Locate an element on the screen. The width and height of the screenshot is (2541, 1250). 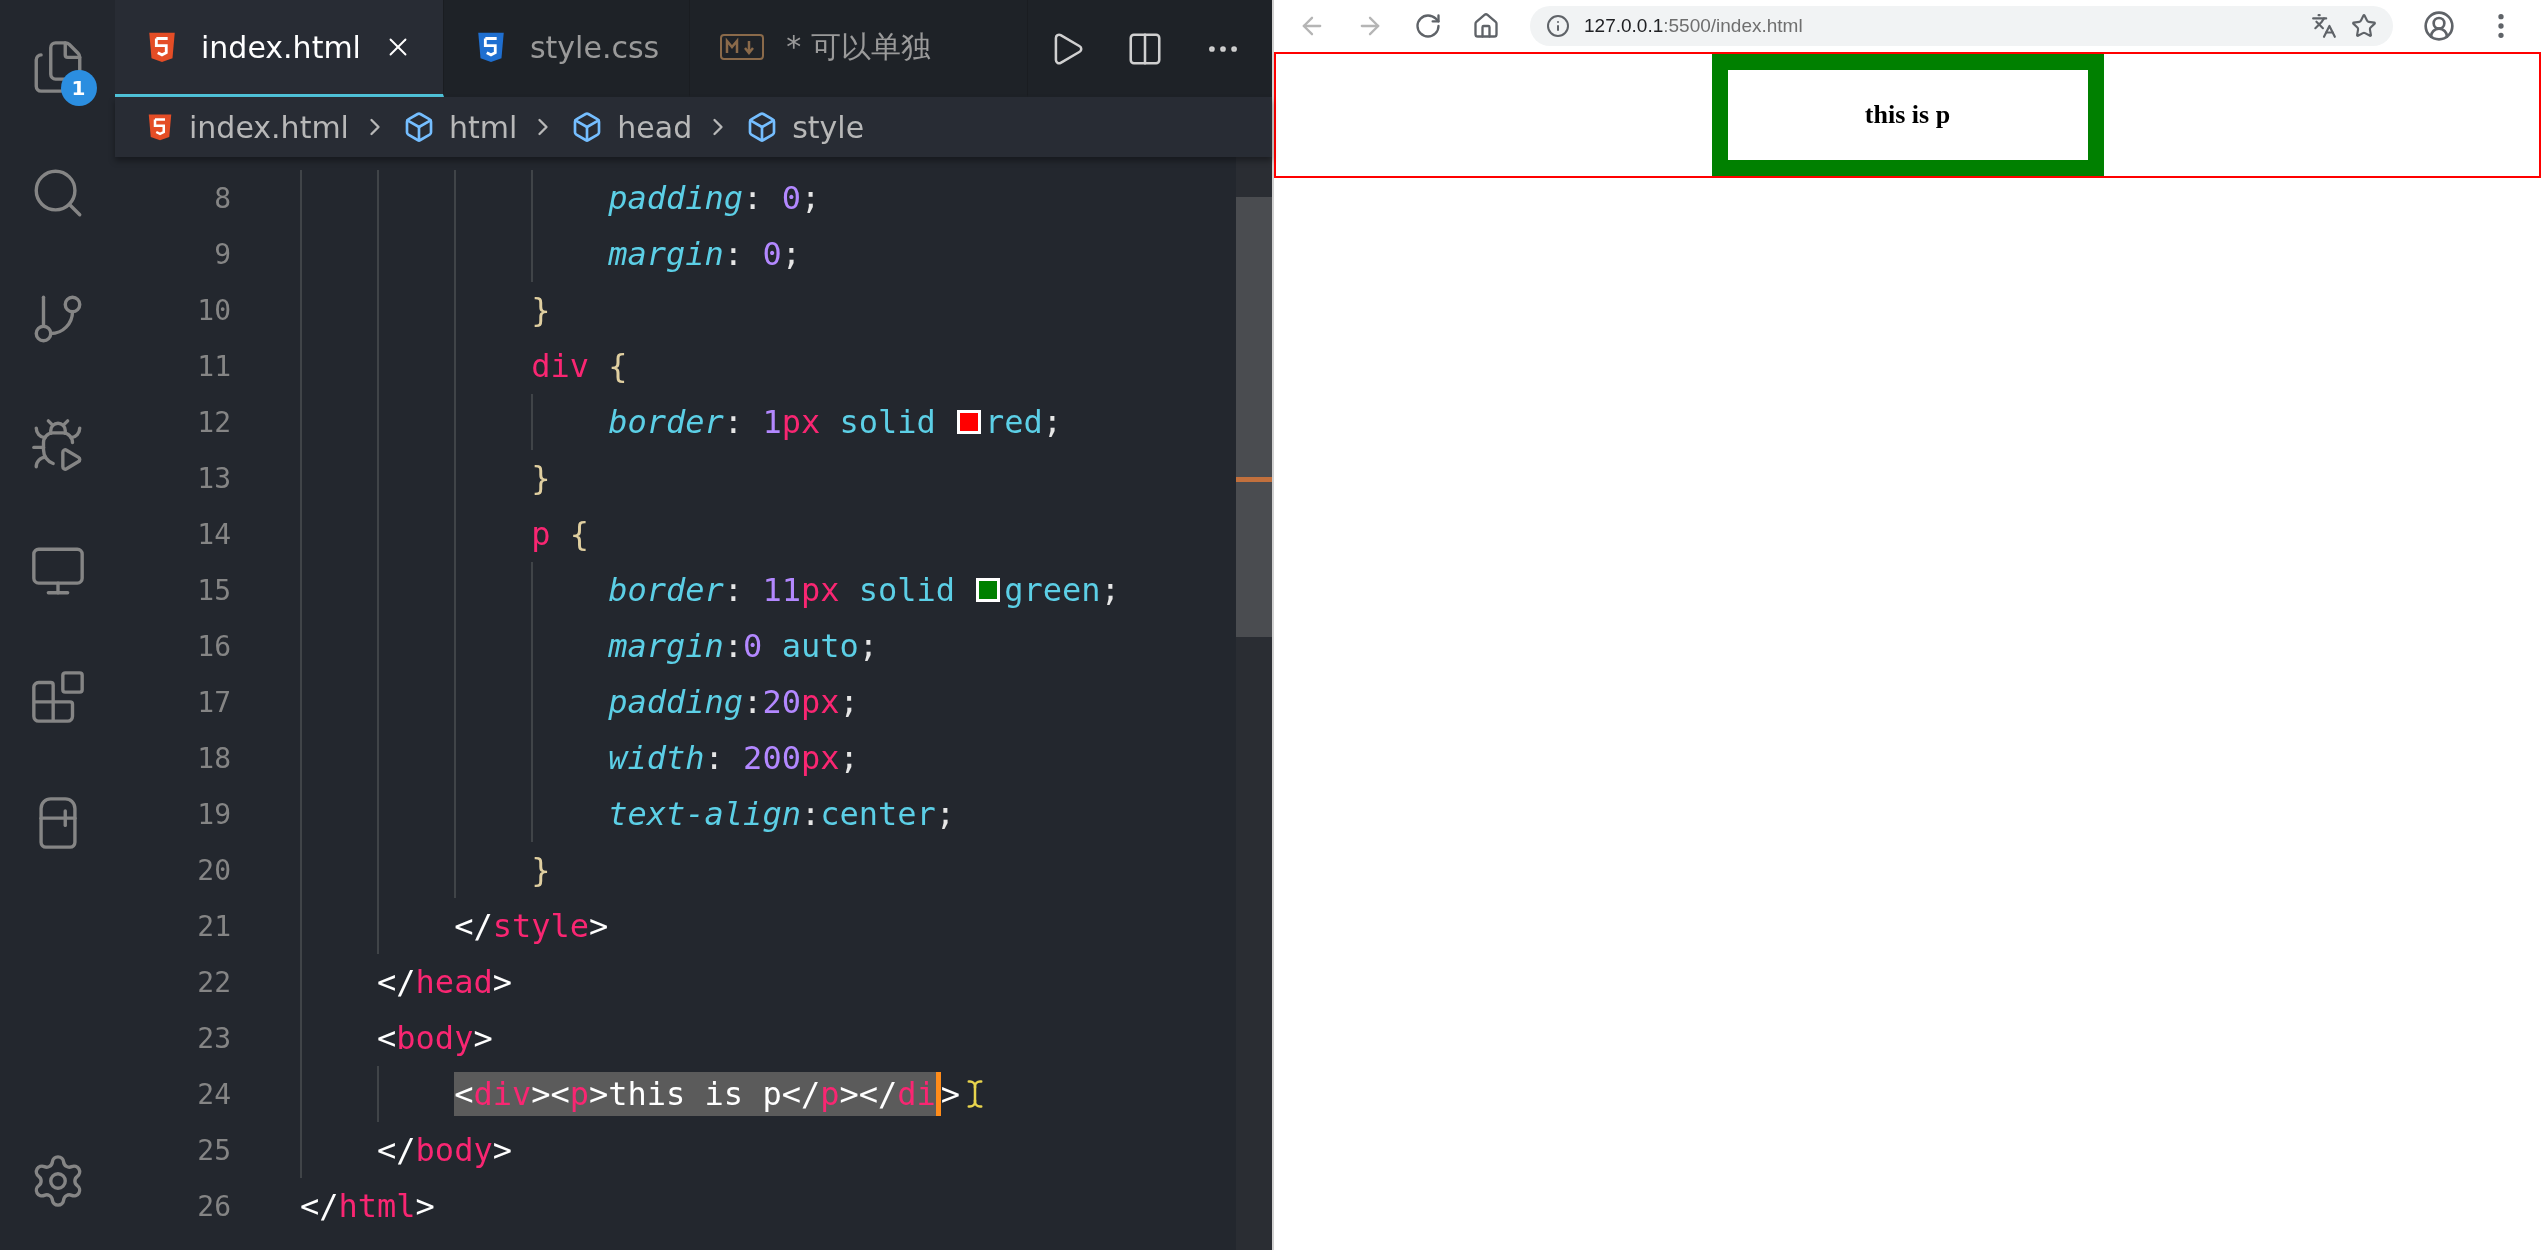
code-token: auto is located at coordinates (819, 646).